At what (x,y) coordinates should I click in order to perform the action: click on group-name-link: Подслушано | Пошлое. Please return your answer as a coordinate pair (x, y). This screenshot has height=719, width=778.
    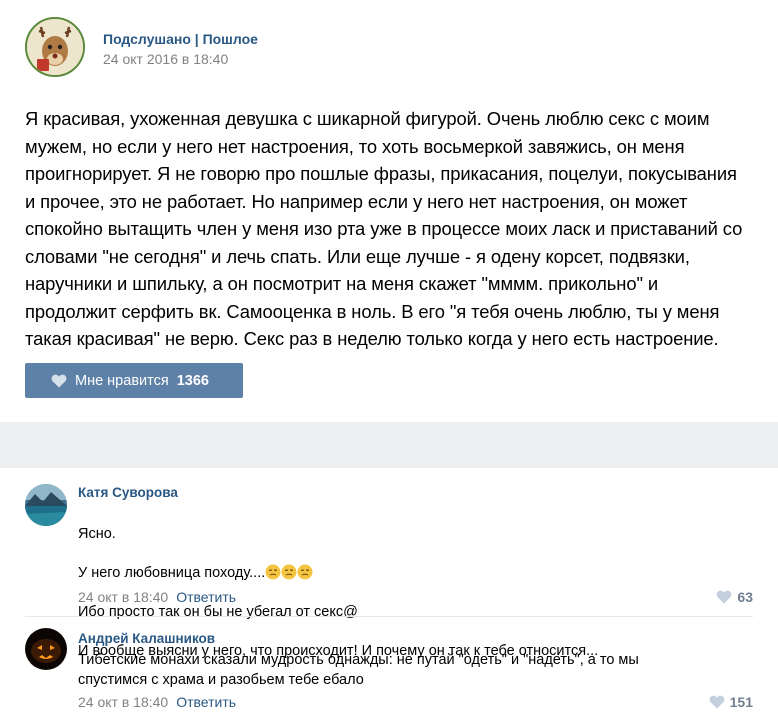
    Looking at the image, I should click on (180, 39).